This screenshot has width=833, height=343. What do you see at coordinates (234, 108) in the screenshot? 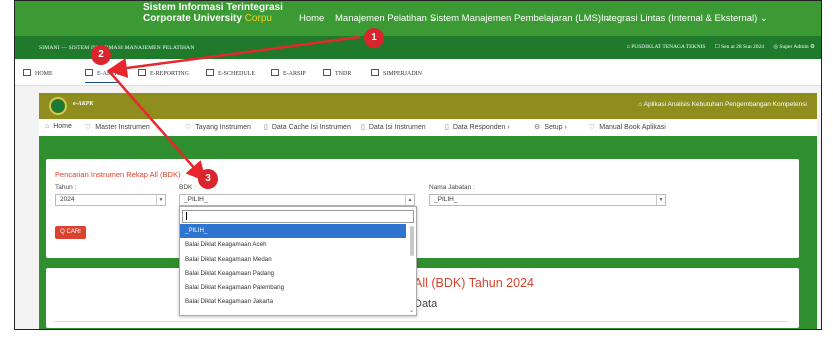
I see `annotation-arrows` at bounding box center [234, 108].